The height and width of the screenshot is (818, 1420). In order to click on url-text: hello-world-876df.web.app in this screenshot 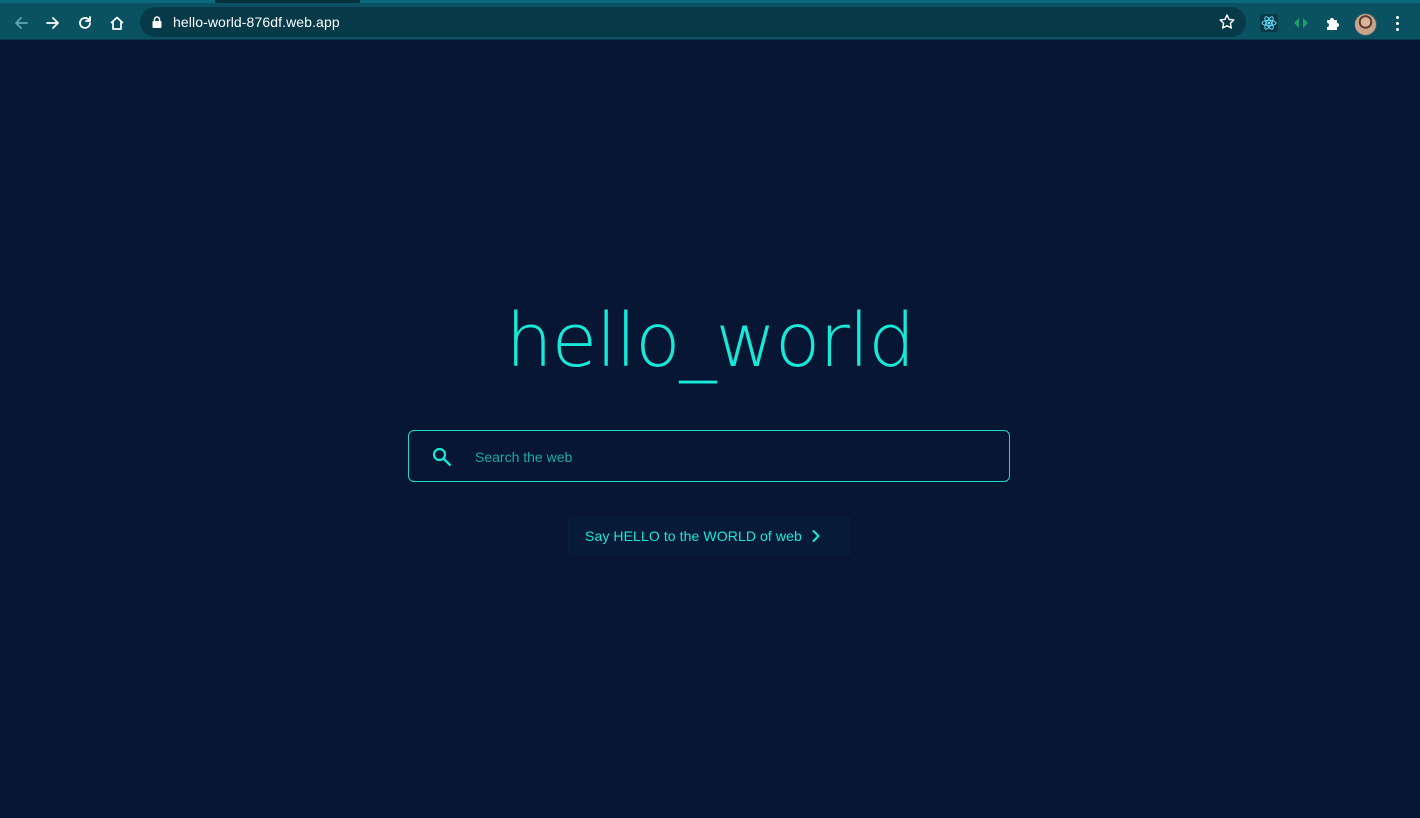, I will do `click(256, 22)`.